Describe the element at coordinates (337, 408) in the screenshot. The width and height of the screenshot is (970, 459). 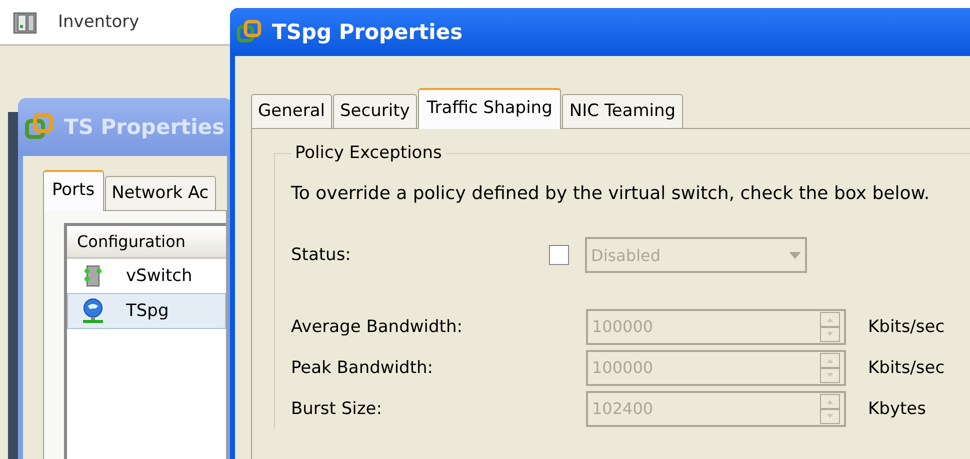
I see `field-label: Burst Size:` at that location.